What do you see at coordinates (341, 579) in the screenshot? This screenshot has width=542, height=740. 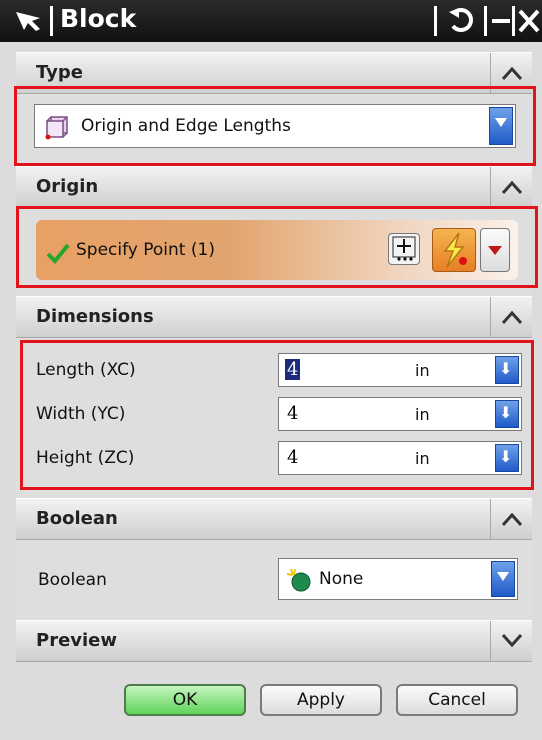 I see `boolean-dropdown-value: None` at bounding box center [341, 579].